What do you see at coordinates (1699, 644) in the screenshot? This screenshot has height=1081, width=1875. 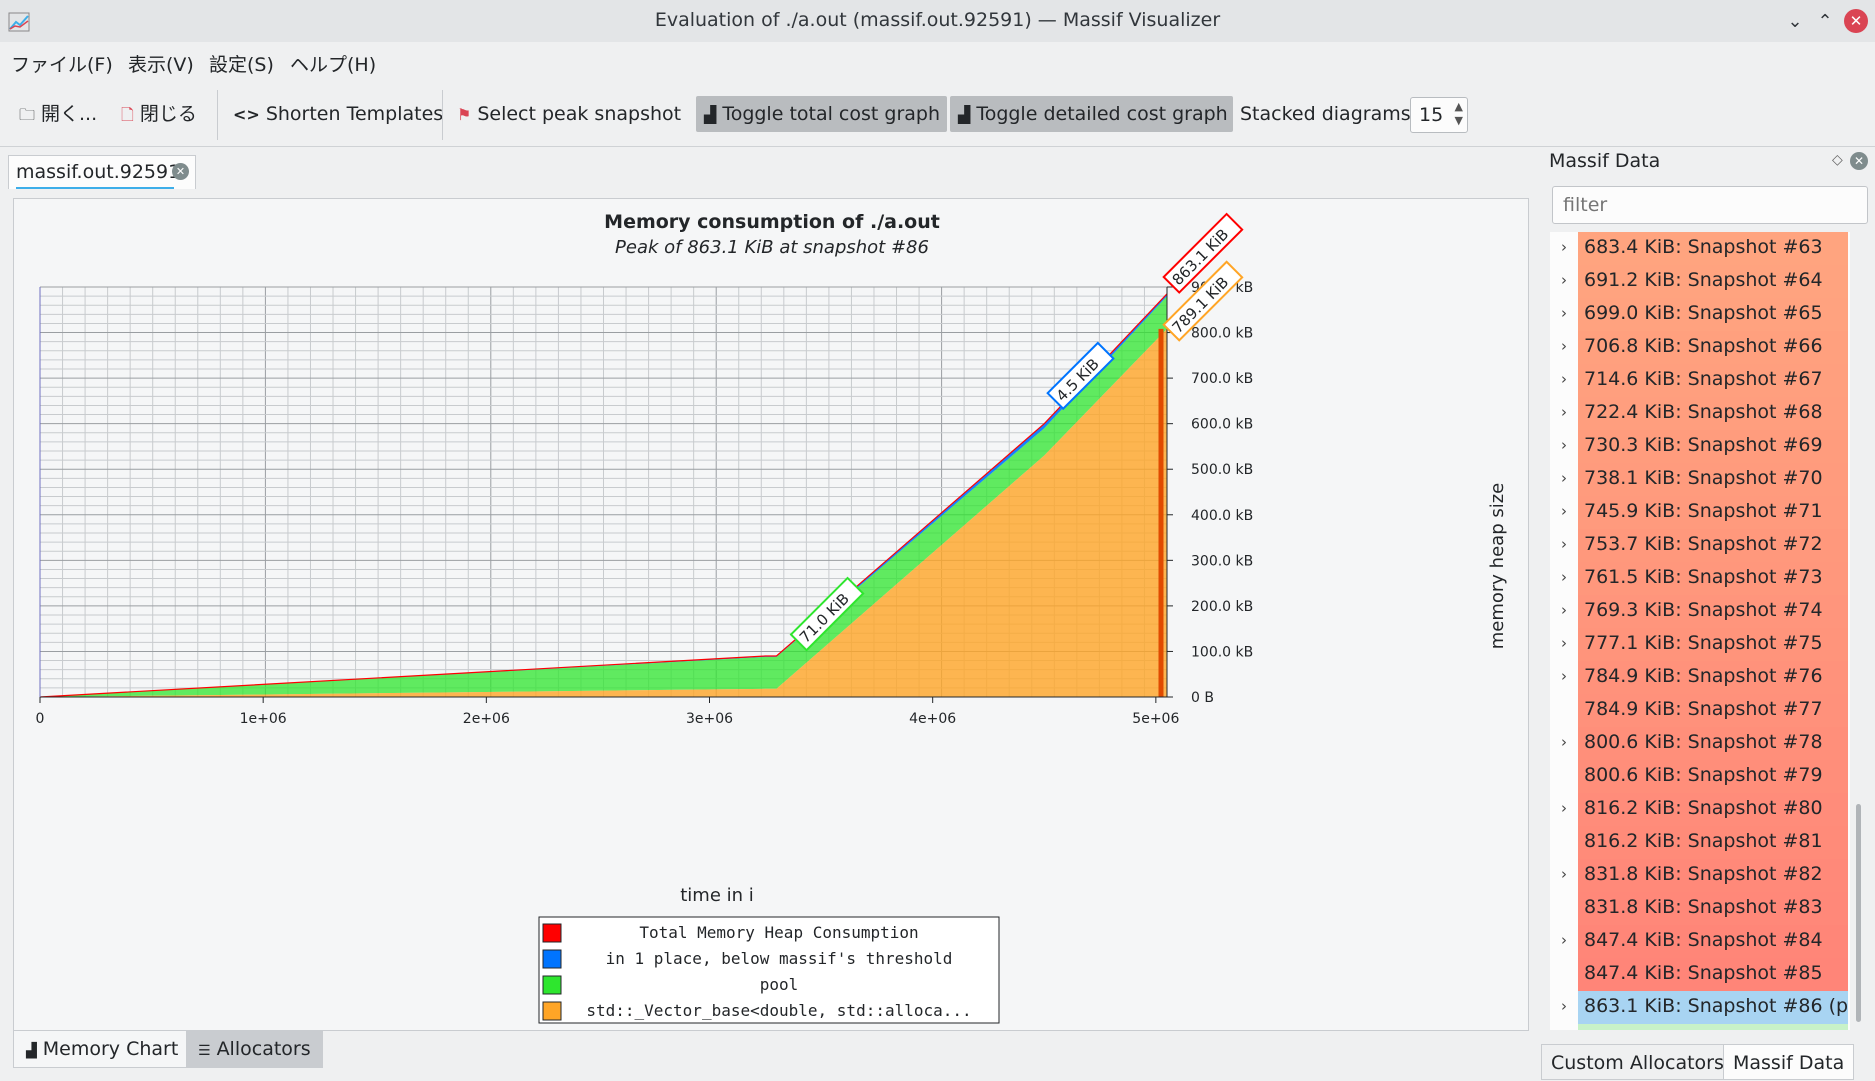 I see `tree-row-snapshot: › 777.1 KiB: Snapshot #75` at bounding box center [1699, 644].